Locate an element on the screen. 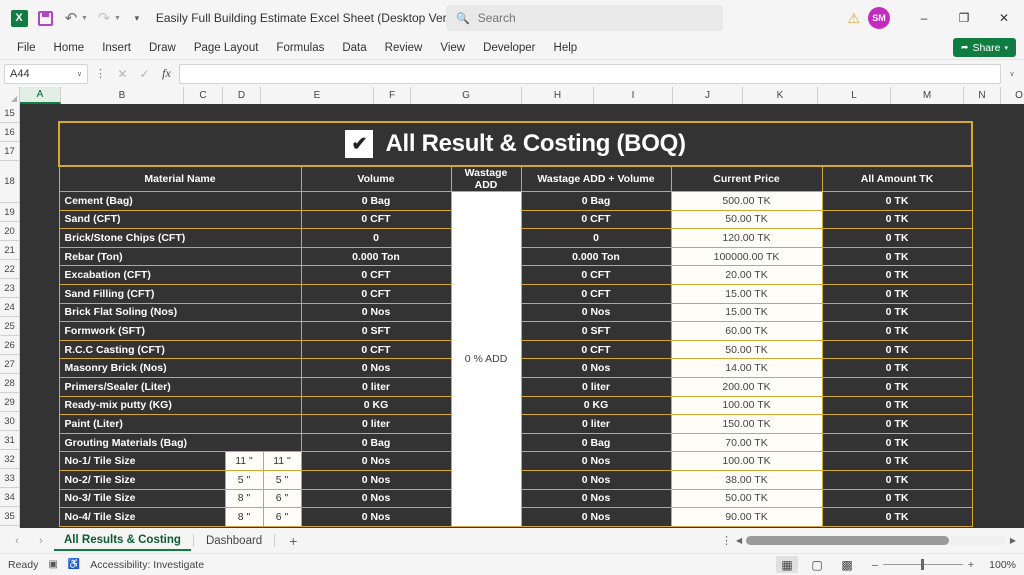 The image size is (1024, 575). add-sheet-button: + is located at coordinates (293, 541).